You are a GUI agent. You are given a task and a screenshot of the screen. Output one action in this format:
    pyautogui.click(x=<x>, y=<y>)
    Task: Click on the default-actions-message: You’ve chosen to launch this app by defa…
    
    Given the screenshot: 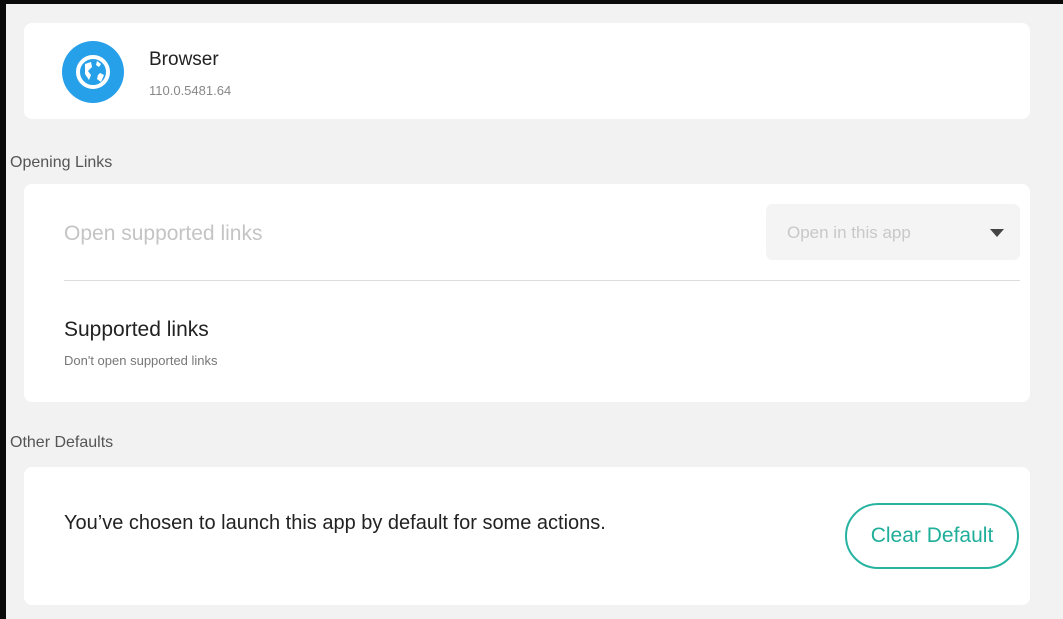 What is the action you would take?
    pyautogui.click(x=335, y=523)
    